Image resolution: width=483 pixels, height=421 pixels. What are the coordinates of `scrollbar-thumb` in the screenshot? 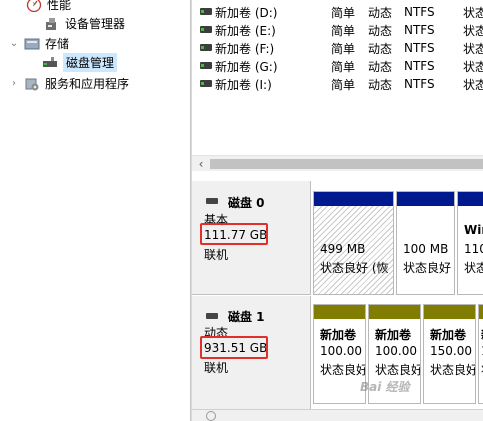 It's located at (346, 164).